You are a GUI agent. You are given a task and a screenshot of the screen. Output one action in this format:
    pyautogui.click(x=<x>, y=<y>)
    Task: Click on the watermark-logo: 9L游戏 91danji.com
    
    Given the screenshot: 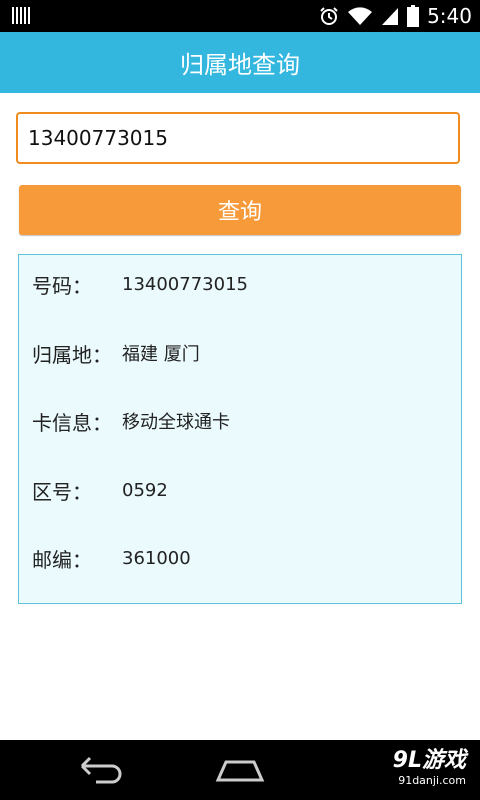 What is the action you would take?
    pyautogui.click(x=429, y=768)
    